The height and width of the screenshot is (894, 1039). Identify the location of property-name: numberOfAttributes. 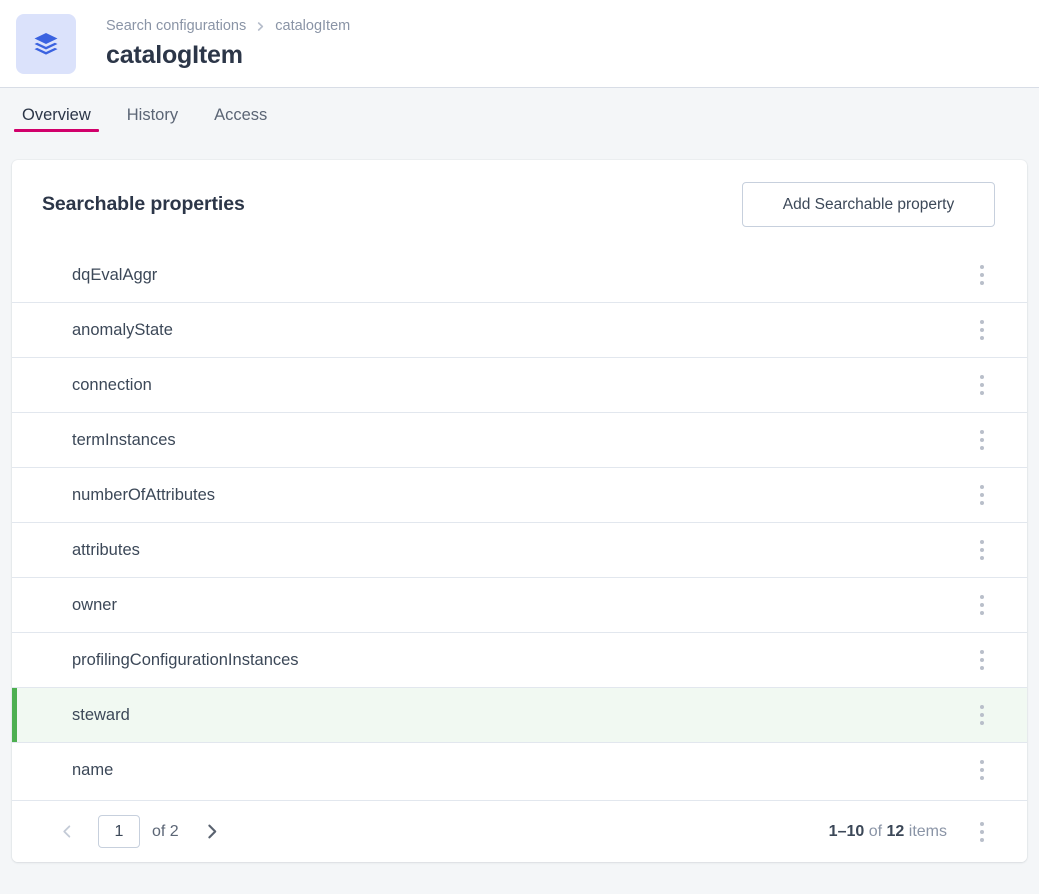
(144, 495).